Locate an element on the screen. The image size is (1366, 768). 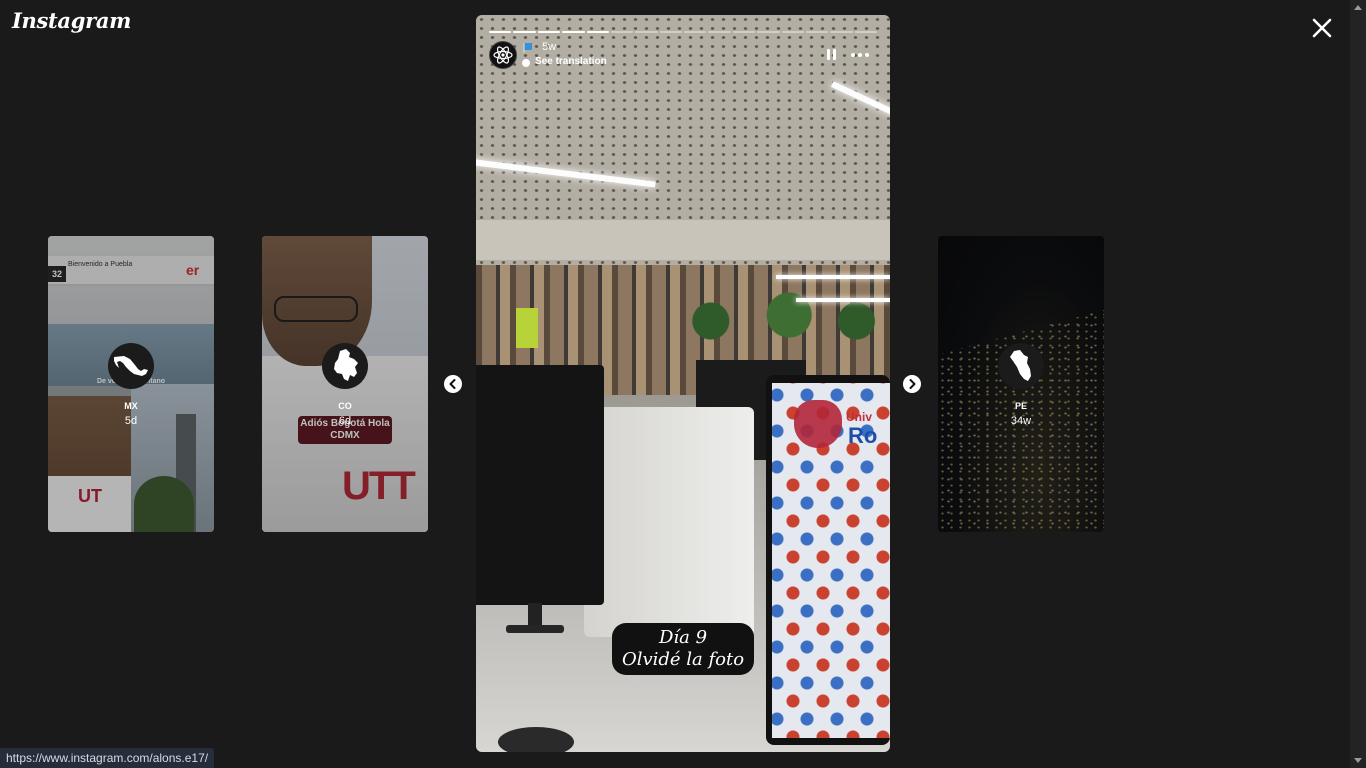
story-timestamp: 5w is located at coordinates (549, 47).